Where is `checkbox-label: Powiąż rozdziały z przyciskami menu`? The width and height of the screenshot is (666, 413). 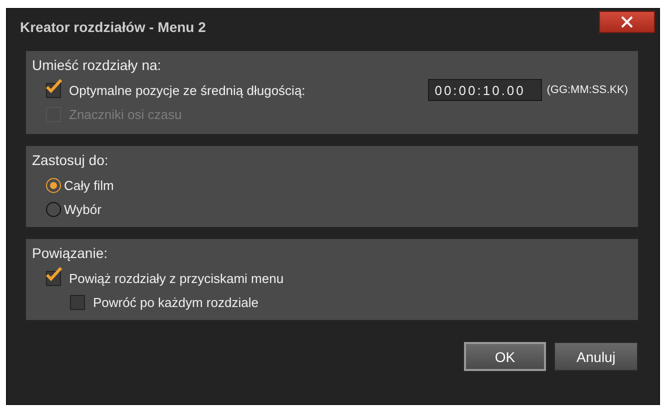
checkbox-label: Powiąż rozdziały z przyciskami menu is located at coordinates (176, 278).